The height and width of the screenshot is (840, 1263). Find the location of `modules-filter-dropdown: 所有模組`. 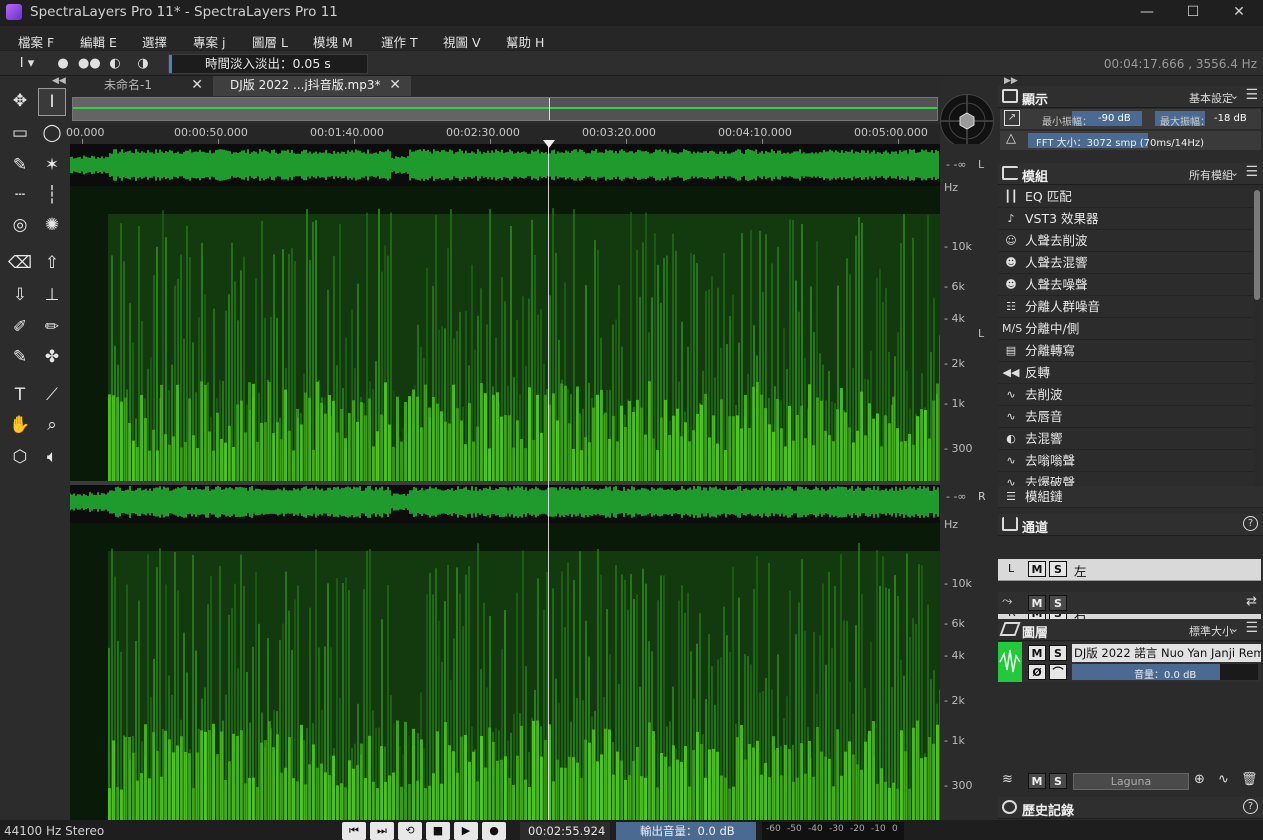

modules-filter-dropdown: 所有模組 is located at coordinates (1211, 175).